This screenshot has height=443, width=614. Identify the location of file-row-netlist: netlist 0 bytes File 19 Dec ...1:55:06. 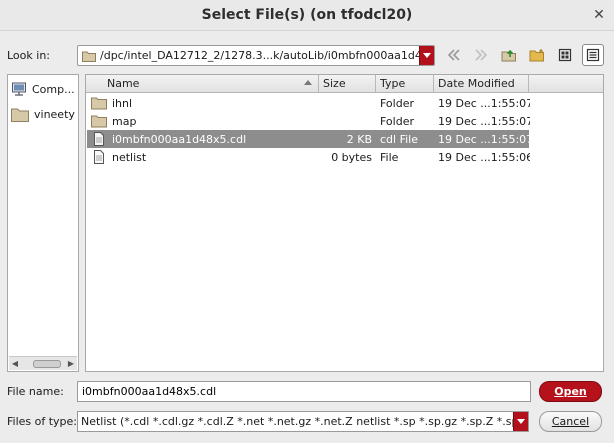
(308, 157).